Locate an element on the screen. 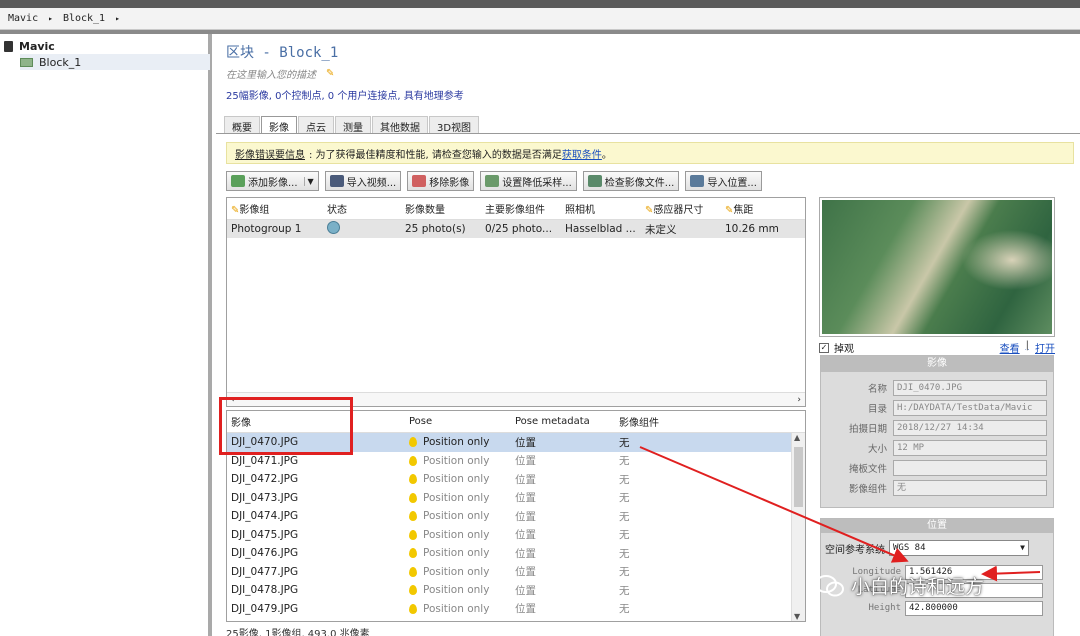  srs-value: WGS 84 is located at coordinates (909, 548).